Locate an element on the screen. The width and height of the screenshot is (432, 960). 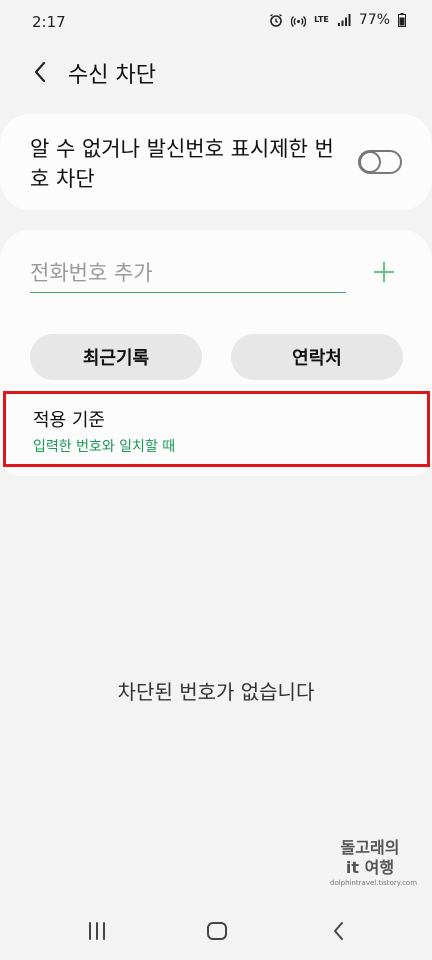
add-number-button is located at coordinates (384, 272).